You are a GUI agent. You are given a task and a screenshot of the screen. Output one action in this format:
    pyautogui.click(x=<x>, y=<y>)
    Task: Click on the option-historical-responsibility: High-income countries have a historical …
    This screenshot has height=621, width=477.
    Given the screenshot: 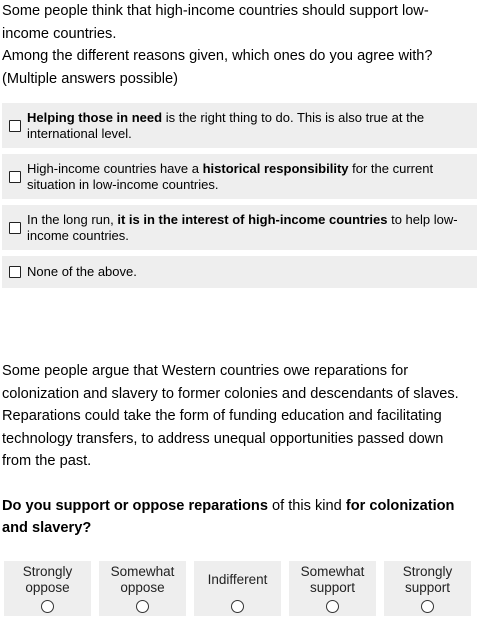 What is the action you would take?
    pyautogui.click(x=239, y=176)
    